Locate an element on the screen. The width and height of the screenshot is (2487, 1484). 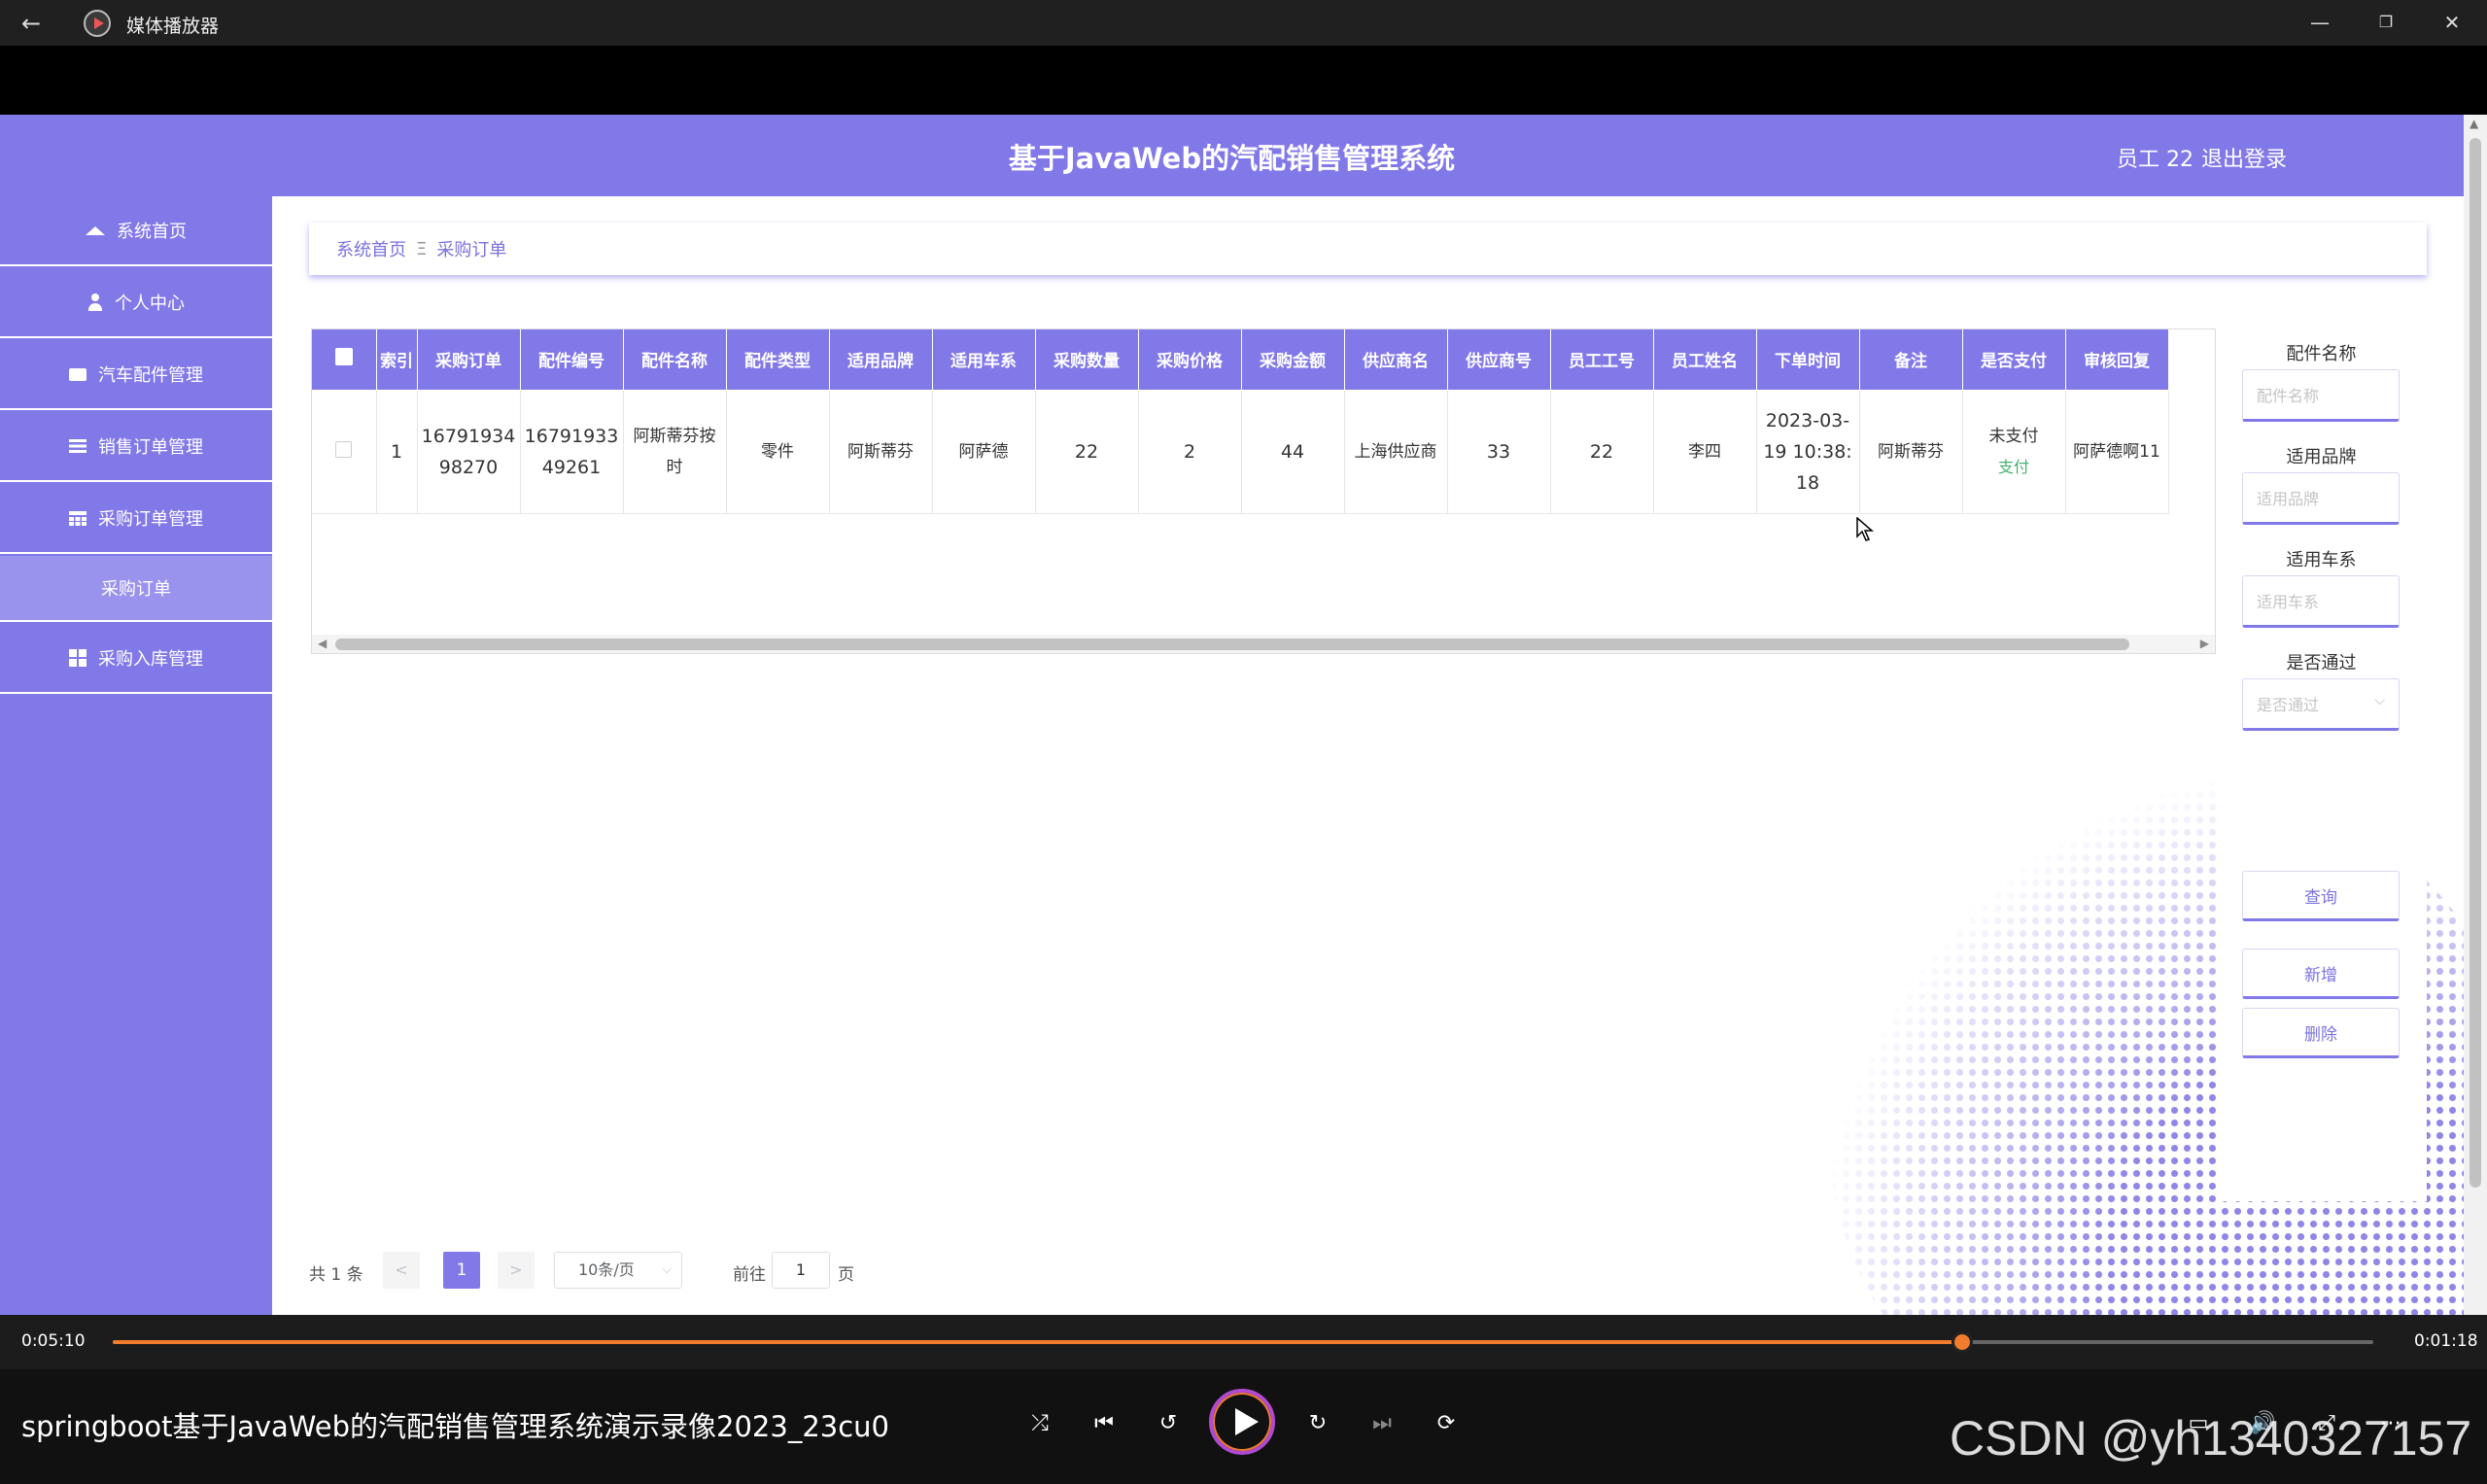
page-suffix: 页 is located at coordinates (846, 1275).